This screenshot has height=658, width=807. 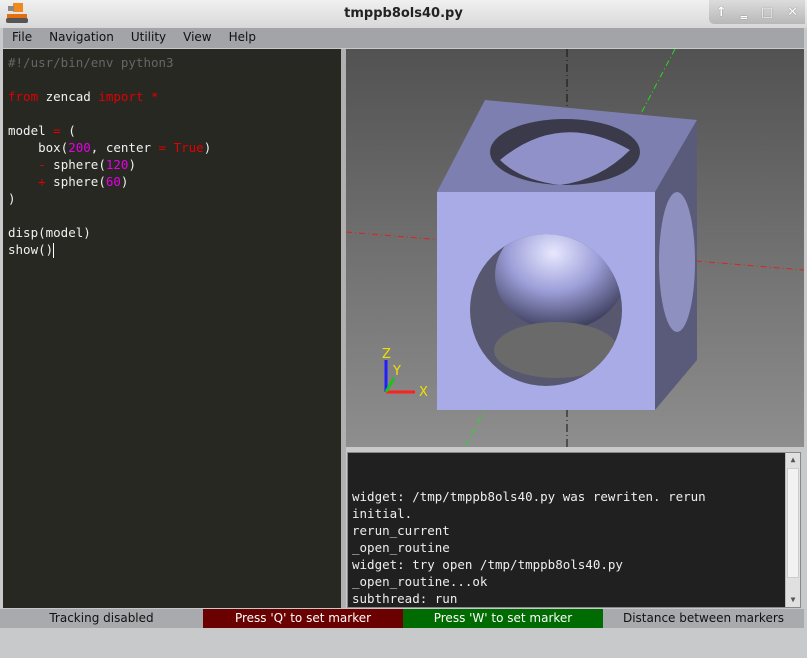 I want to click on code-line: from zencad import *, so click(x=83, y=96).